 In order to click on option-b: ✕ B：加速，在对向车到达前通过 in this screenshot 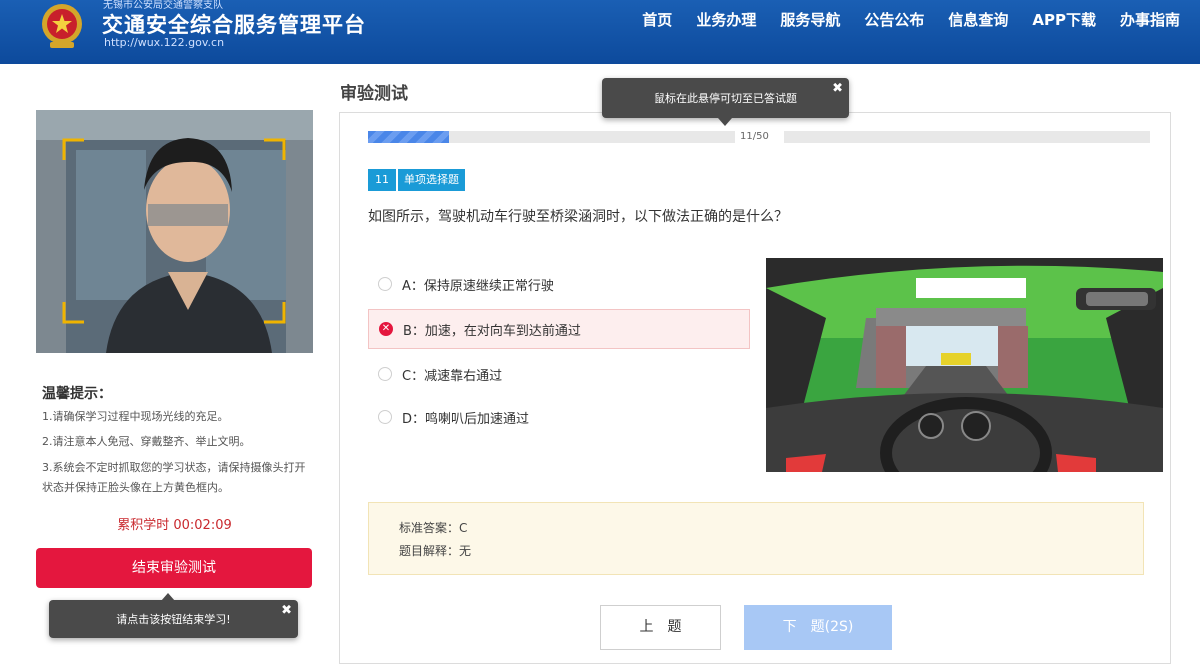, I will do `click(559, 329)`.